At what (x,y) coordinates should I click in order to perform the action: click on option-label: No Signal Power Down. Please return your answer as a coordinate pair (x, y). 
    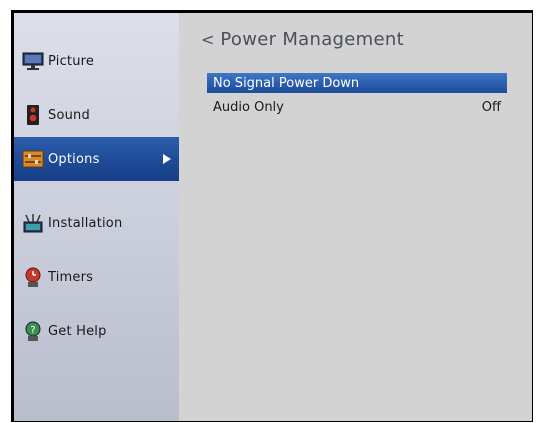
    Looking at the image, I should click on (286, 83).